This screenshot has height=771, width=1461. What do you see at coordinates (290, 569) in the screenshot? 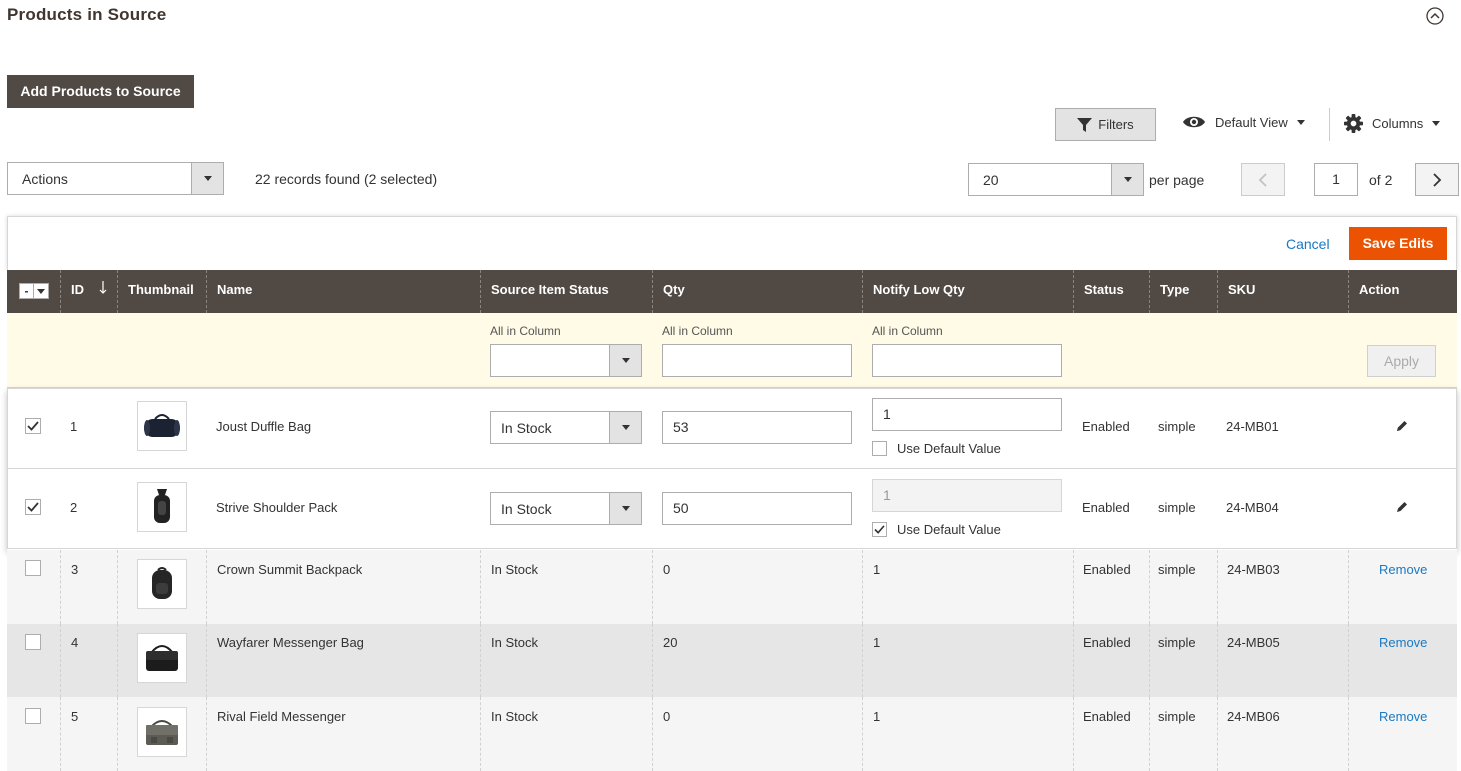
I see `product-name: Crown Summit Backpack` at bounding box center [290, 569].